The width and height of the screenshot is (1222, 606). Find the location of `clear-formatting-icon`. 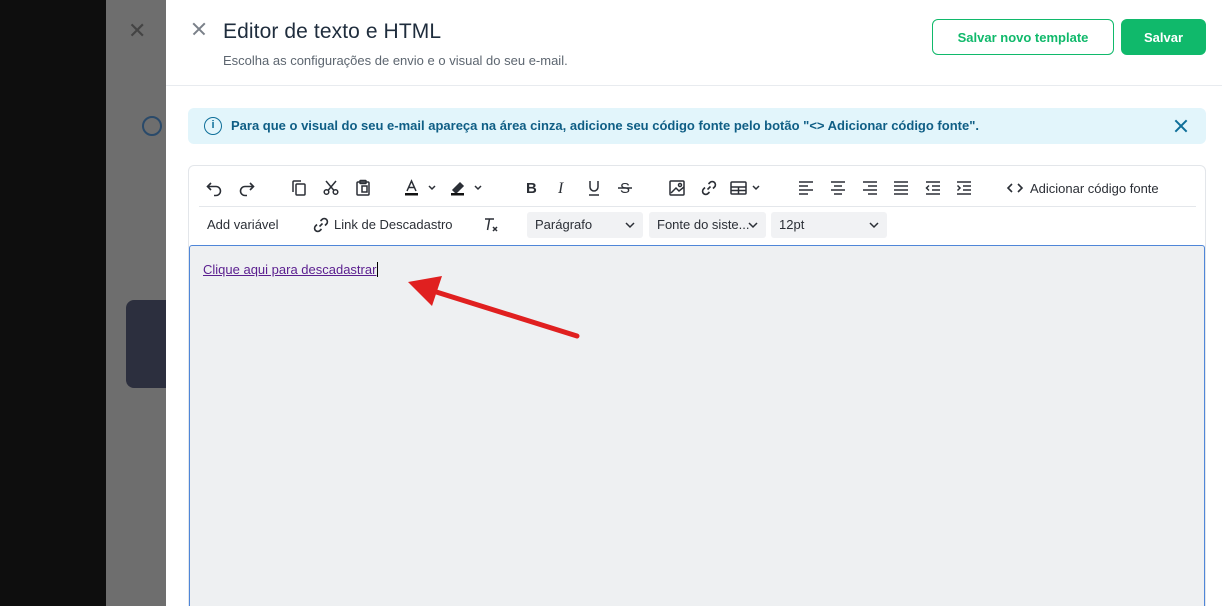

clear-formatting-icon is located at coordinates (491, 225).